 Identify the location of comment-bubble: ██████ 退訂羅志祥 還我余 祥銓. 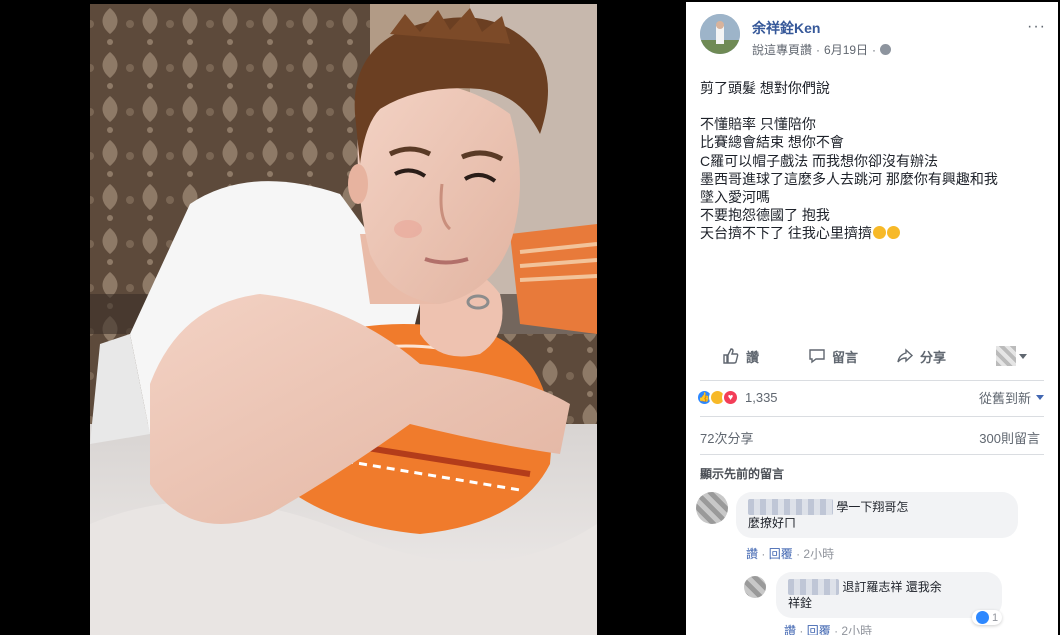
(889, 595).